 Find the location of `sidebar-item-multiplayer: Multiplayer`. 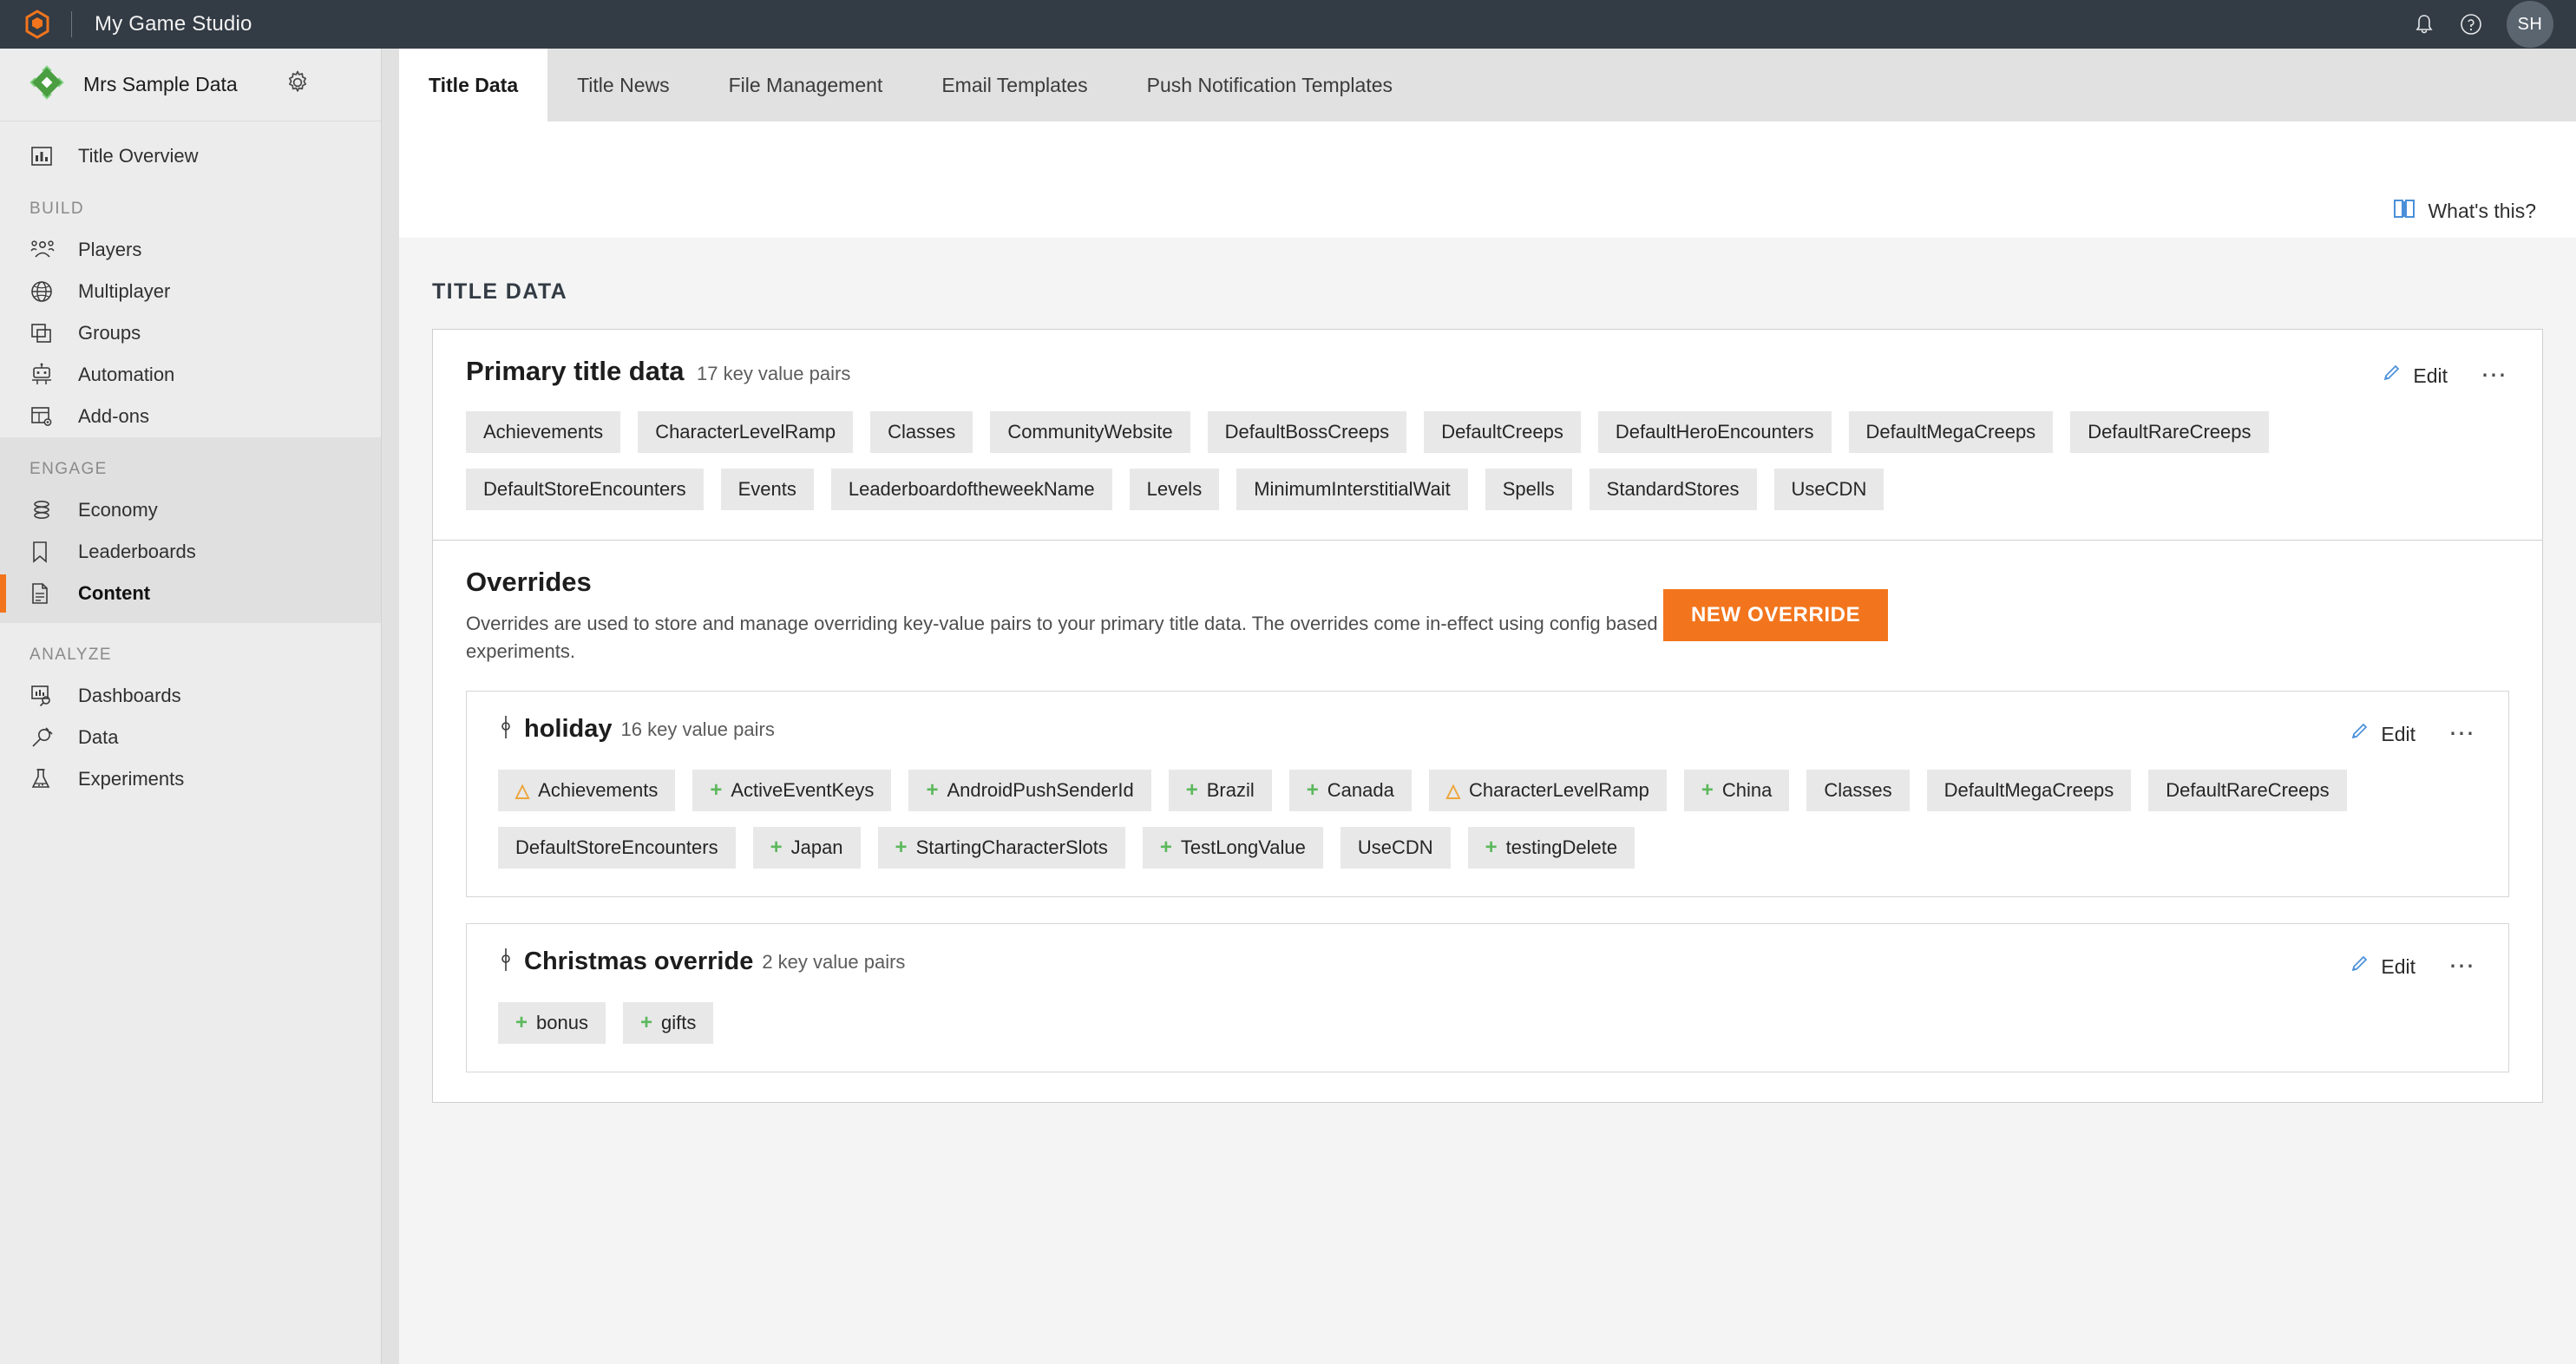

sidebar-item-multiplayer: Multiplayer is located at coordinates (190, 292).